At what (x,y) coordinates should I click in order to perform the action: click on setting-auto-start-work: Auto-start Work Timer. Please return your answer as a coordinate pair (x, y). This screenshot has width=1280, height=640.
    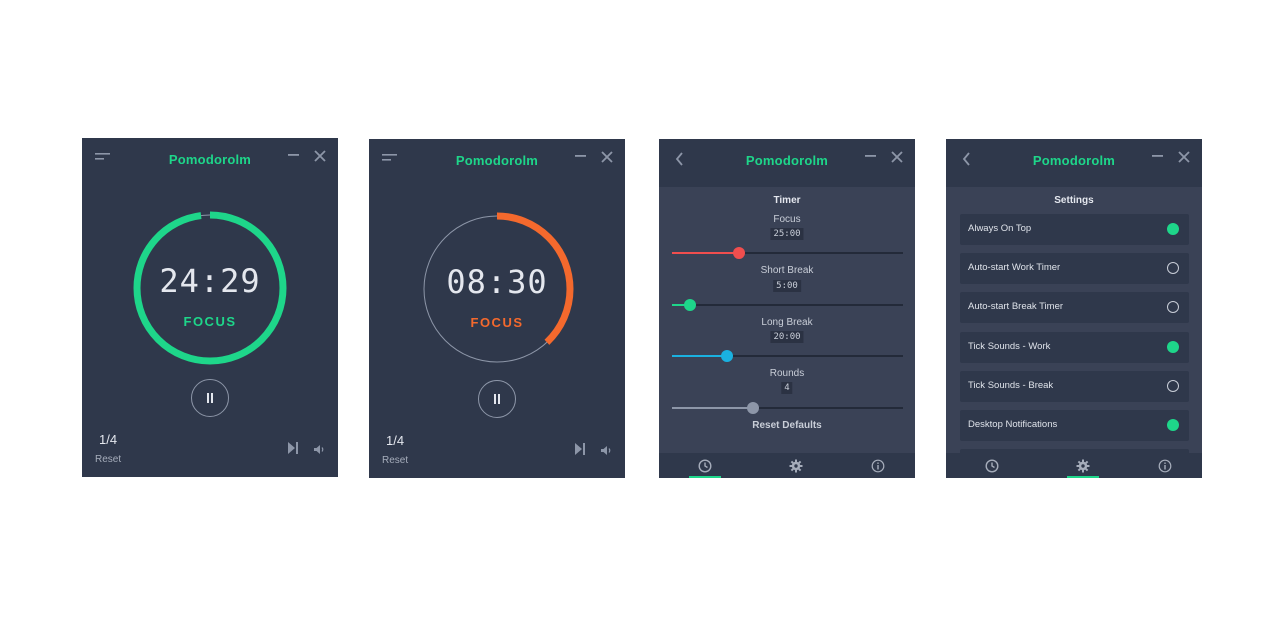
    Looking at the image, I should click on (1074, 268).